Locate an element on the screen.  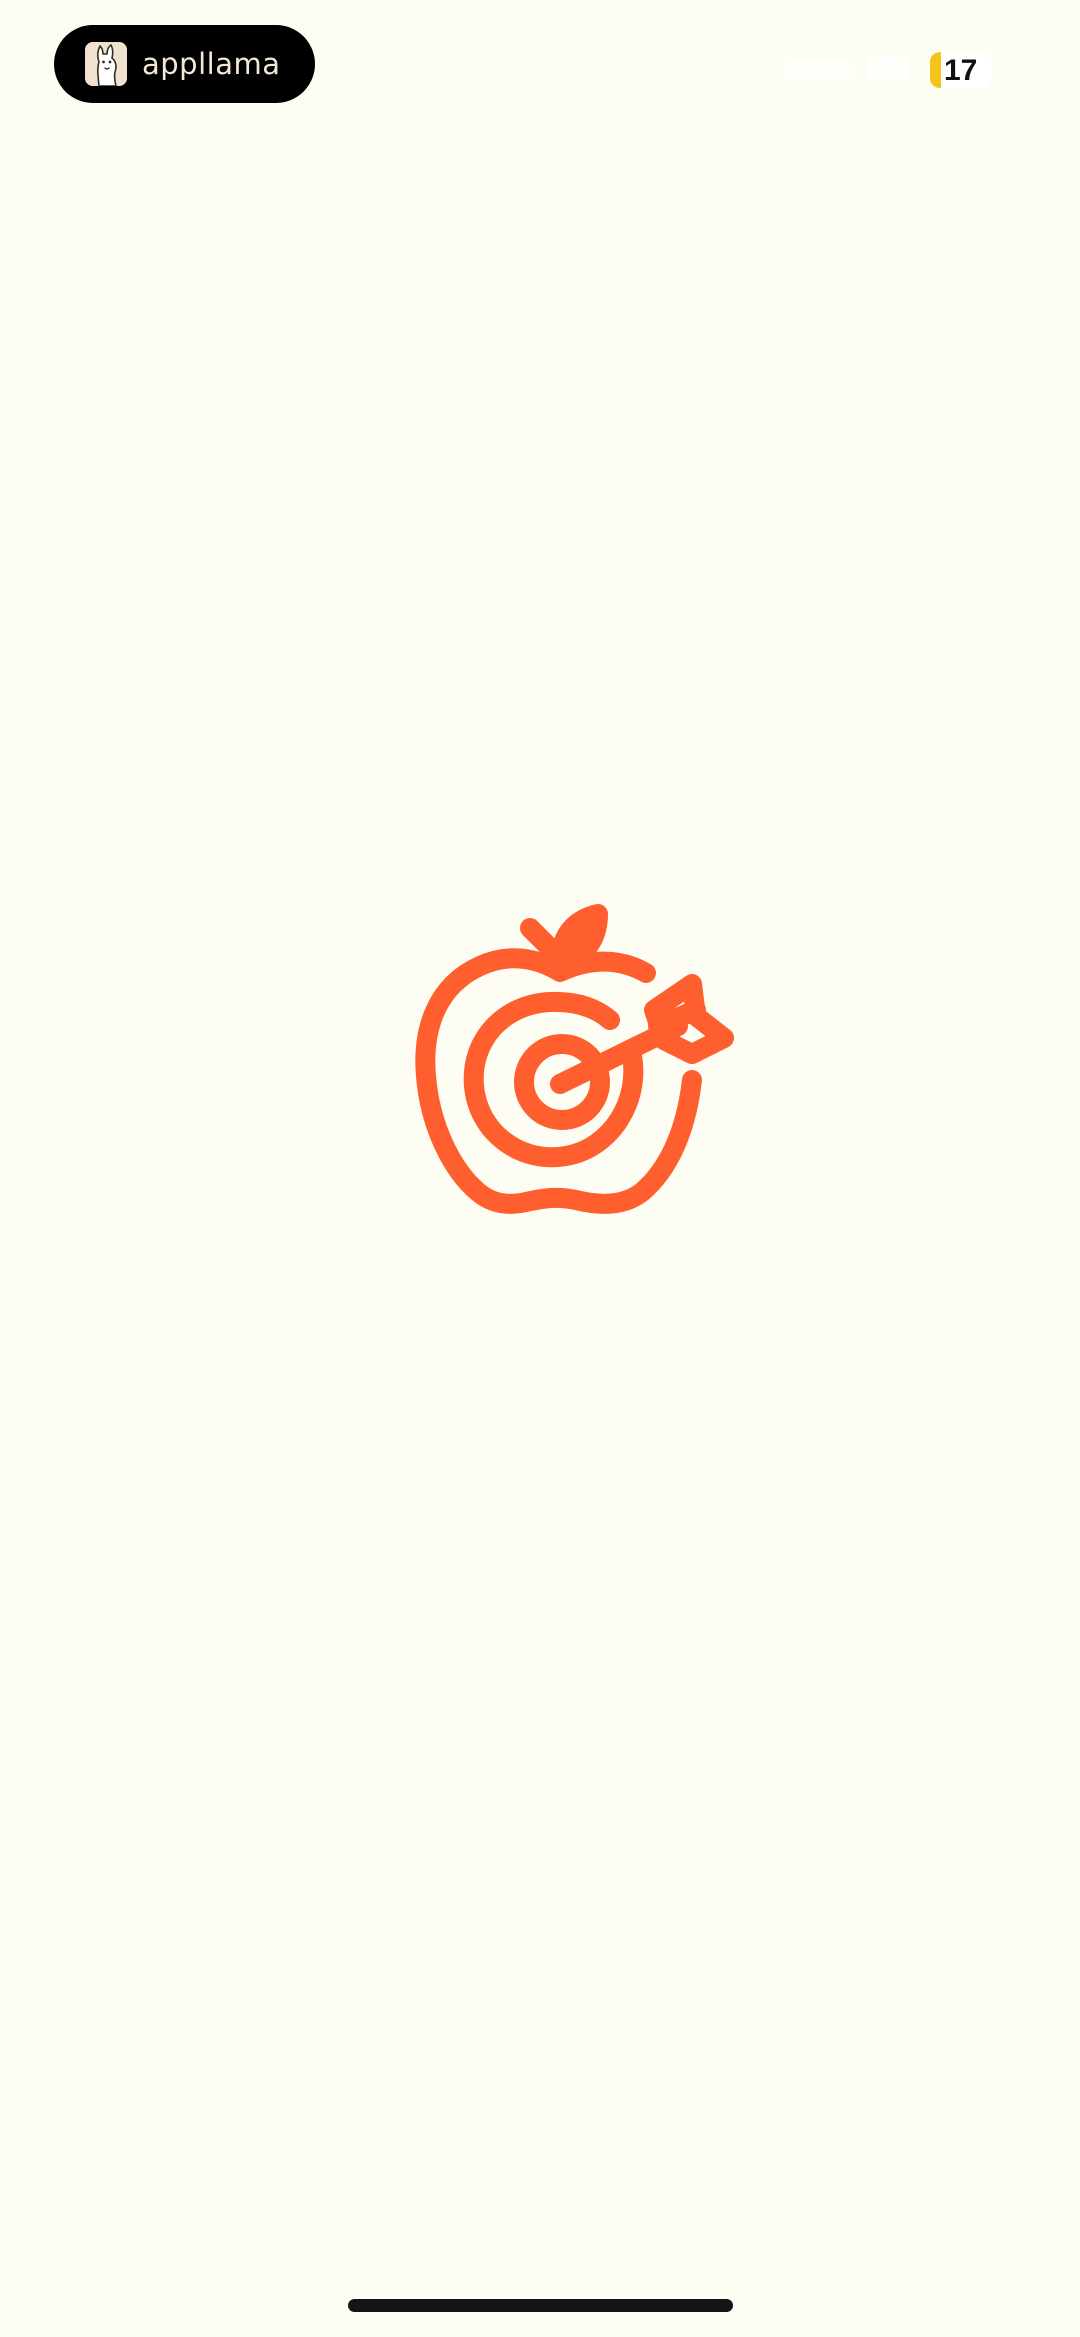
apple-target-arrow-icon is located at coordinates (575, 1060).